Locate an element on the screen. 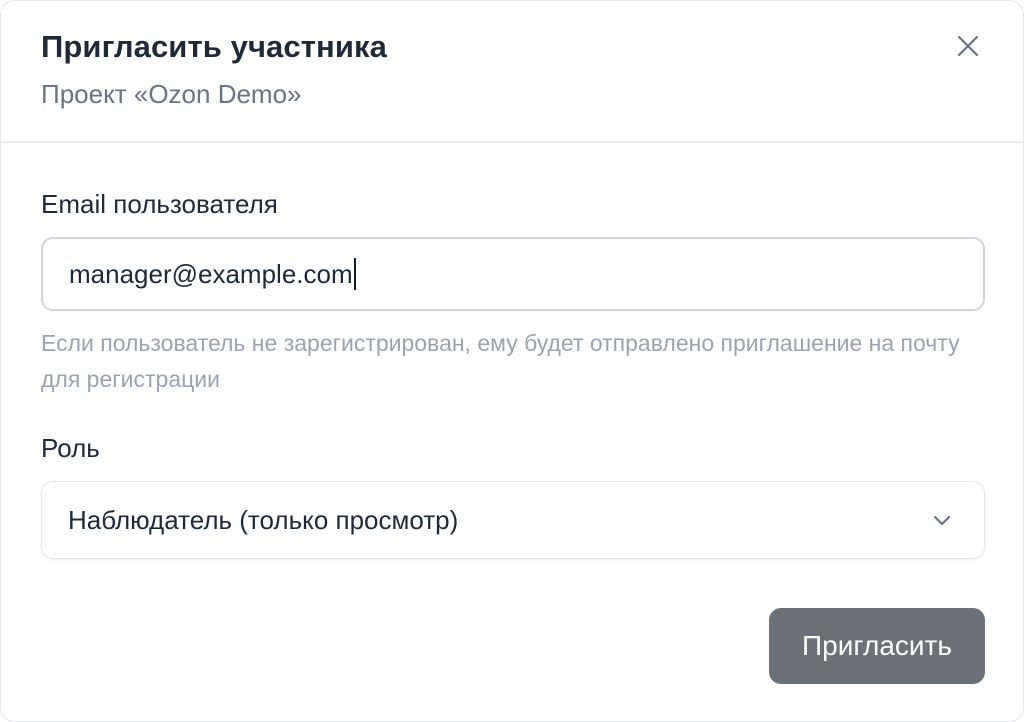 The height and width of the screenshot is (722, 1024). dialog-title: Пригласить участника is located at coordinates (214, 46).